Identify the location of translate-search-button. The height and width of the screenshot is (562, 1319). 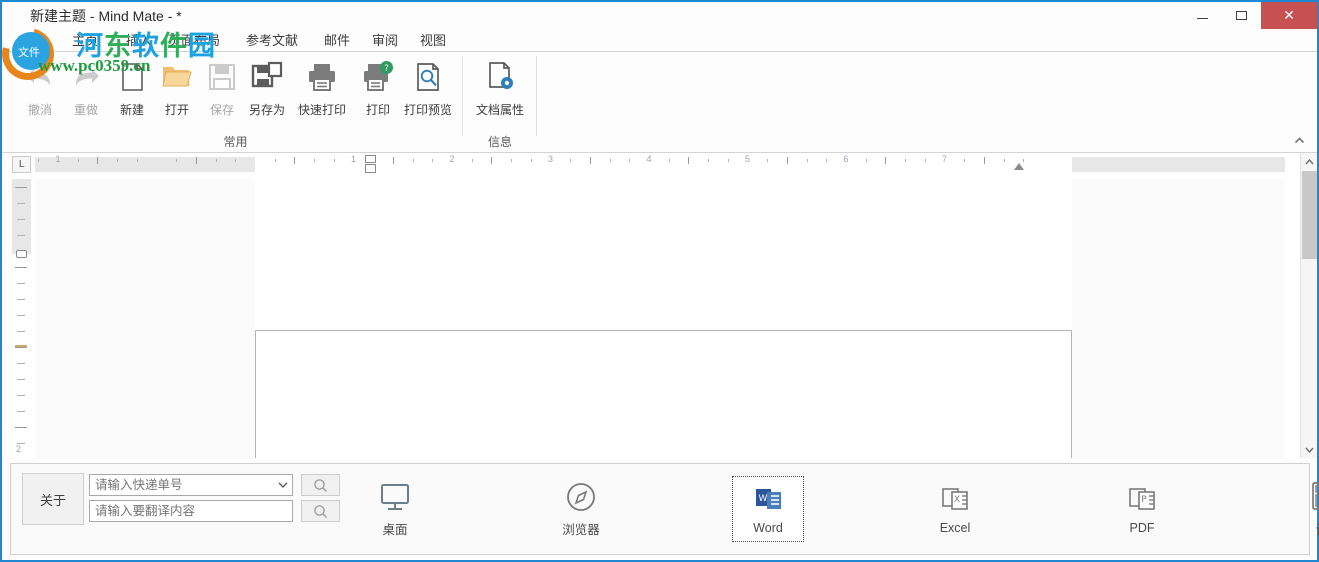
(320, 511).